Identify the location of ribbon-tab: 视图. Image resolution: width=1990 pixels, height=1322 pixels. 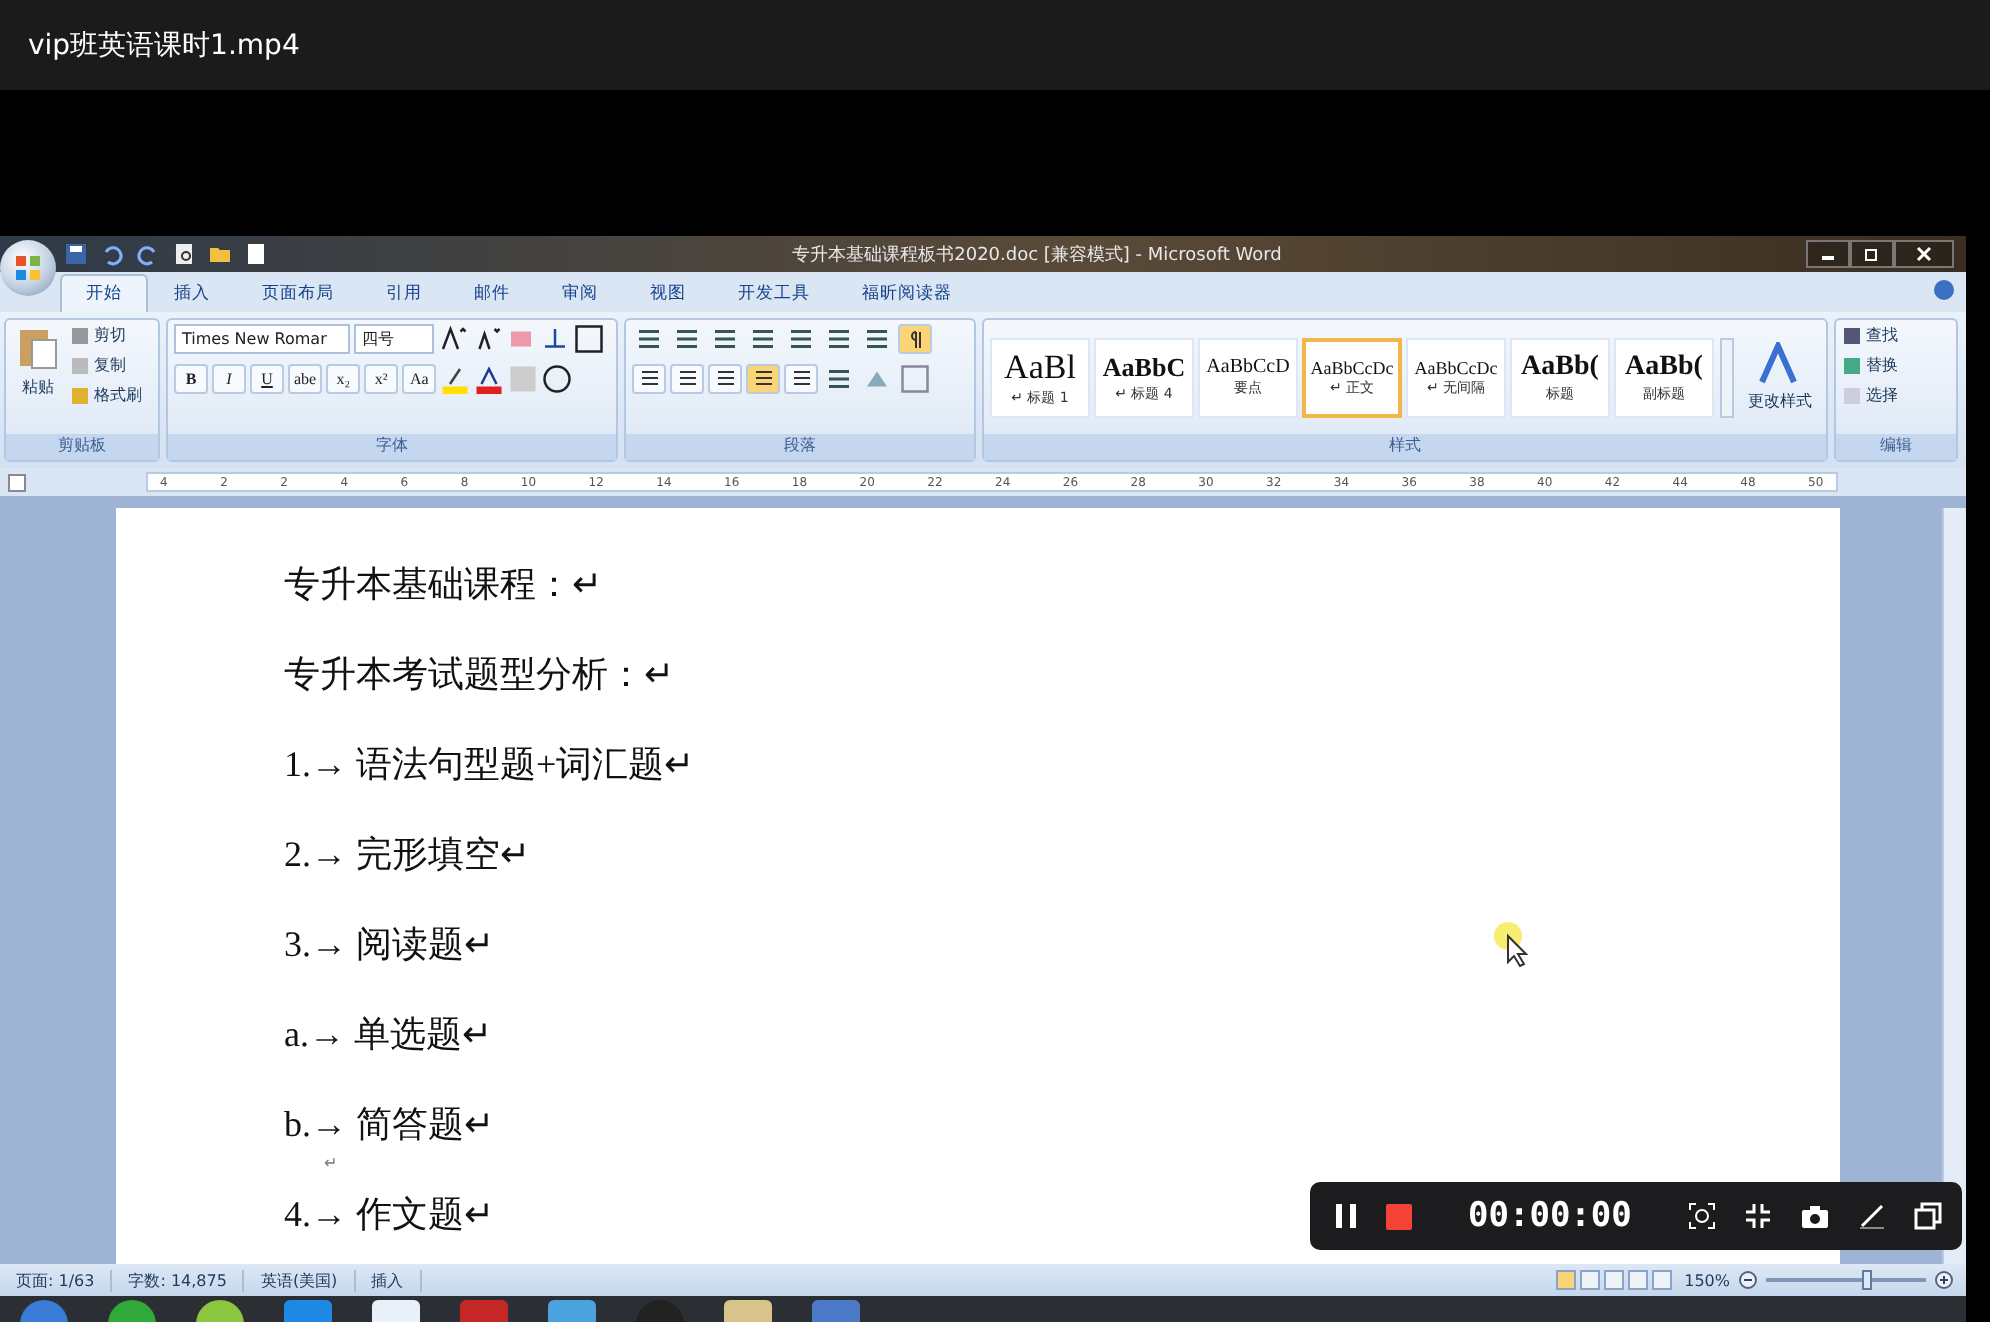
(668, 293).